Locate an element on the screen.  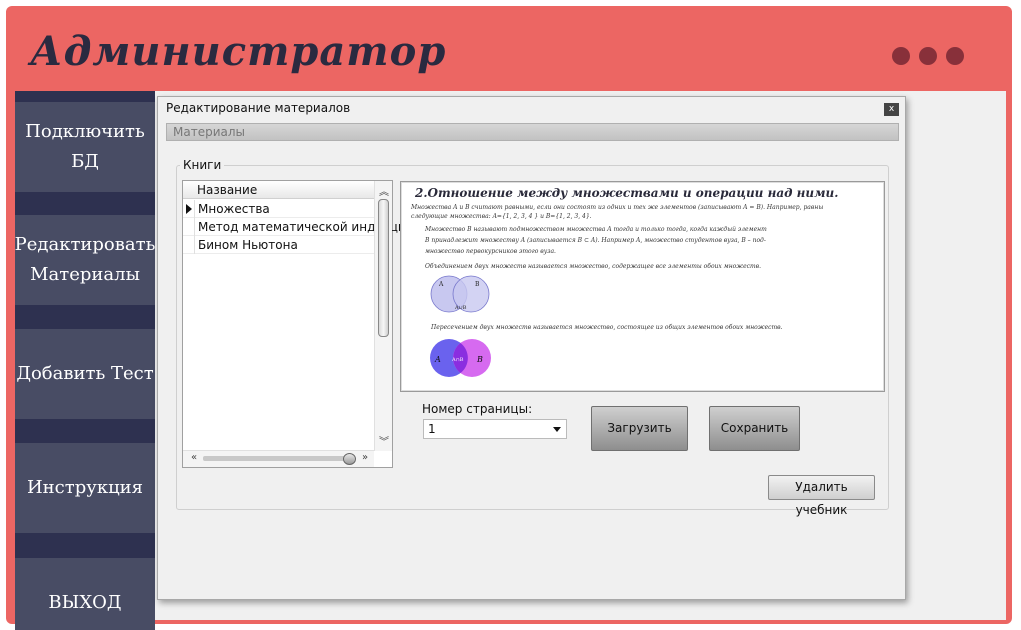
page-line: множество первокурсников этого вуза. is located at coordinates (490, 251).